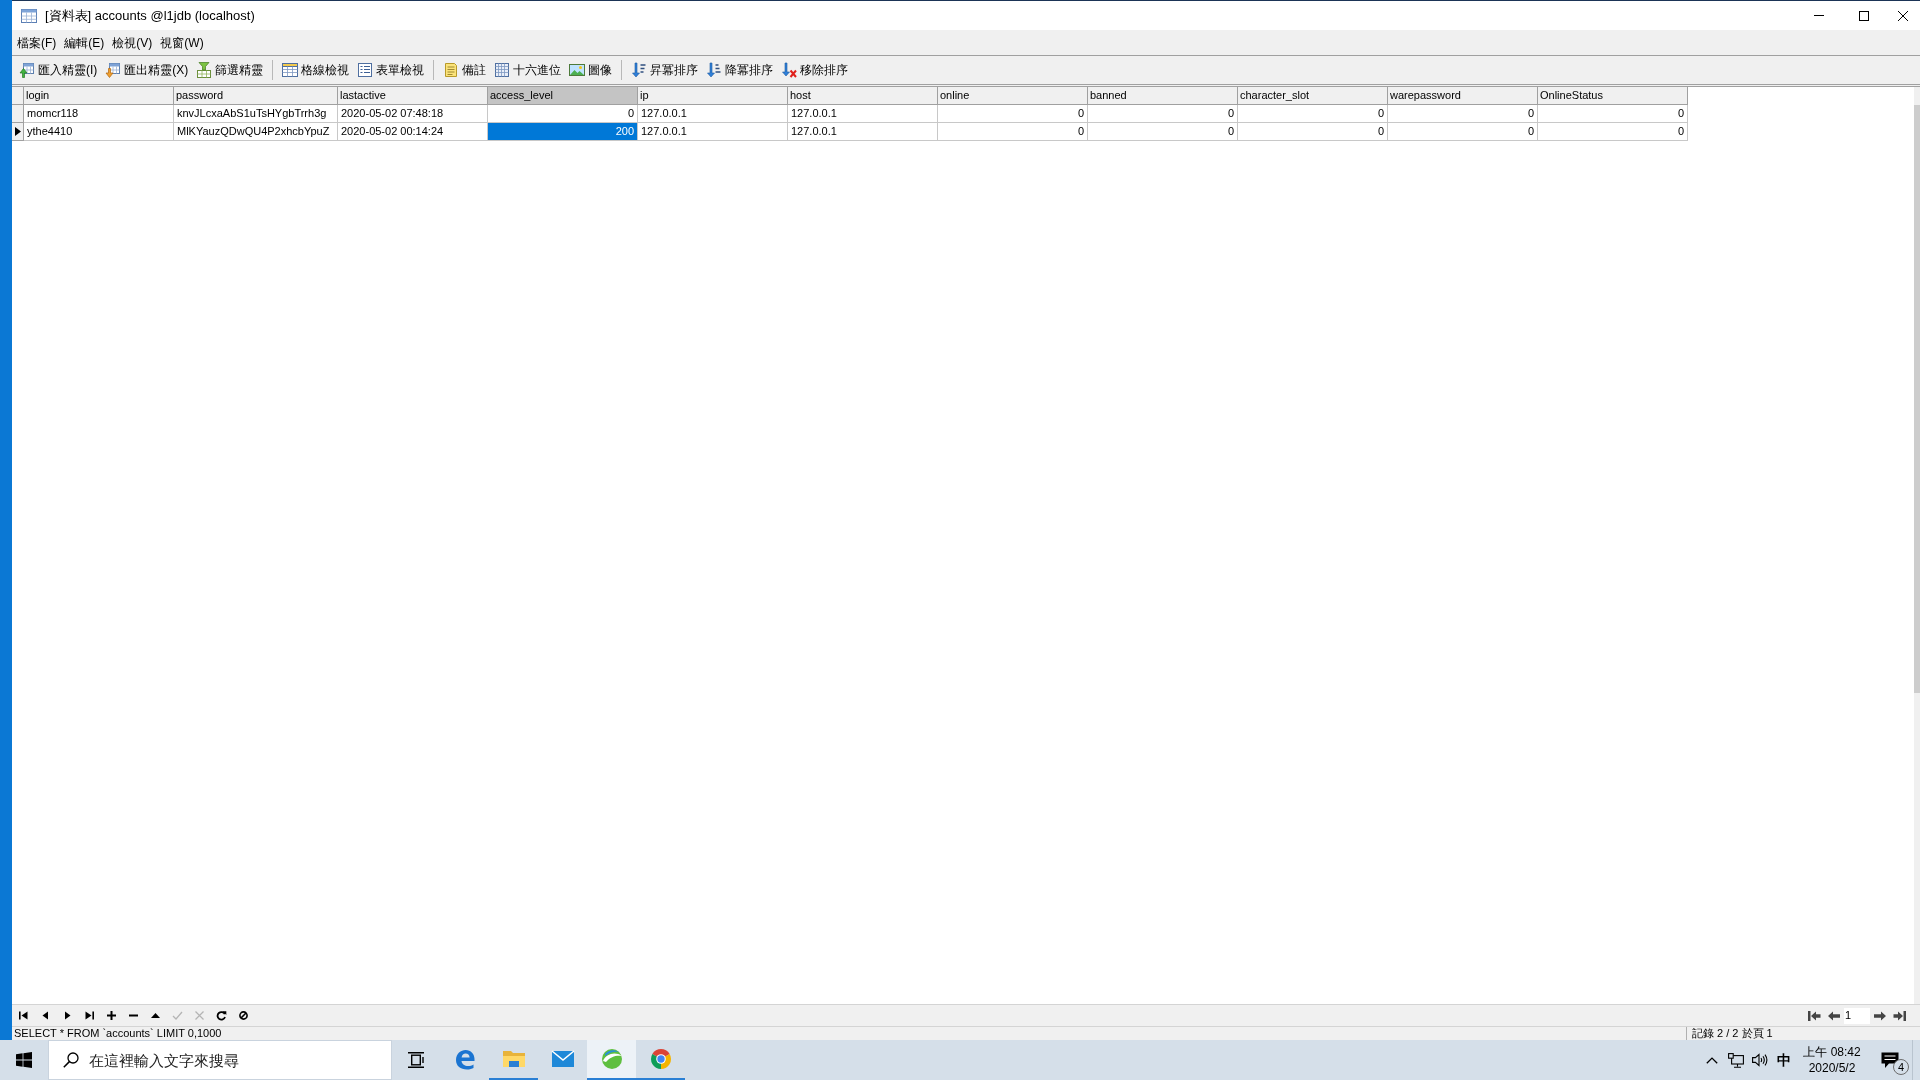 The width and height of the screenshot is (1920, 1080). I want to click on search-icon, so click(71, 1060).